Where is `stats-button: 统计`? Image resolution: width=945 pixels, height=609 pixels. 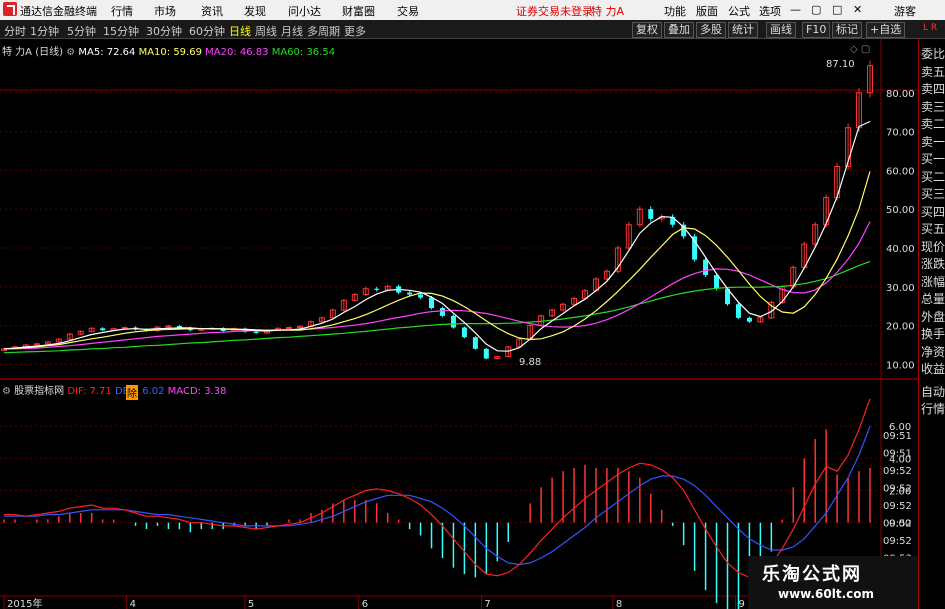 stats-button: 统计 is located at coordinates (743, 30).